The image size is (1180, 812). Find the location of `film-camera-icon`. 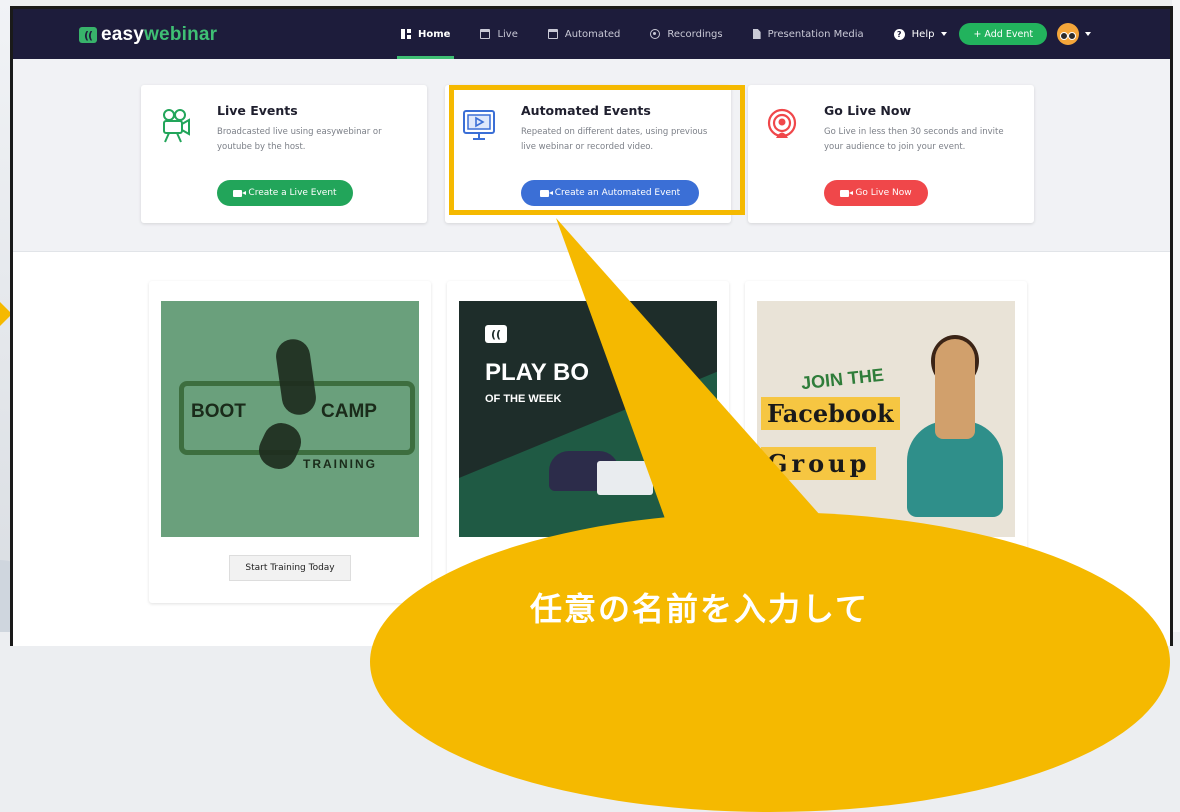

film-camera-icon is located at coordinates (176, 126).